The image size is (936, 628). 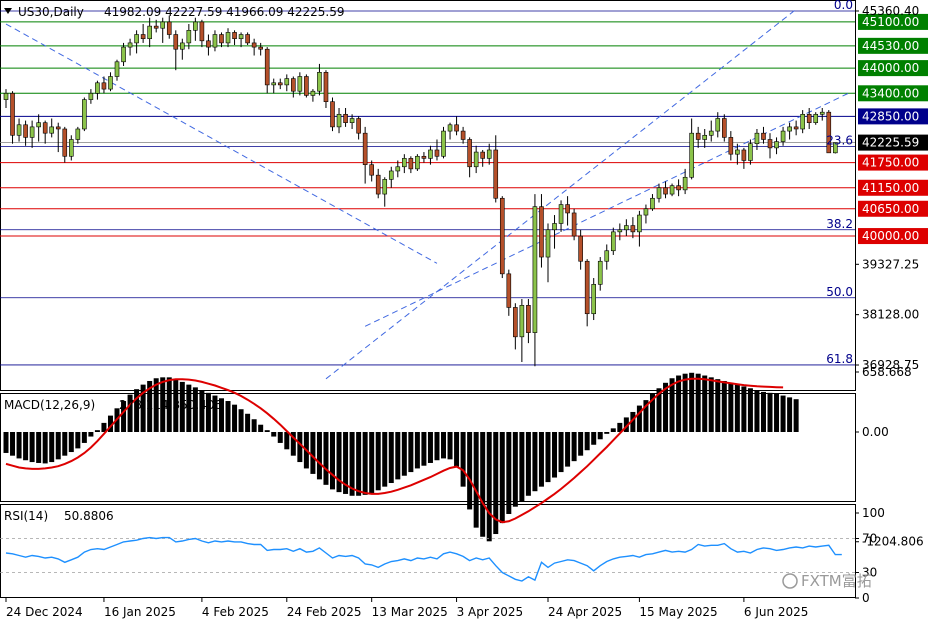 What do you see at coordinates (170, 405) in the screenshot?
I see `macd-values: 278.114 350.406` at bounding box center [170, 405].